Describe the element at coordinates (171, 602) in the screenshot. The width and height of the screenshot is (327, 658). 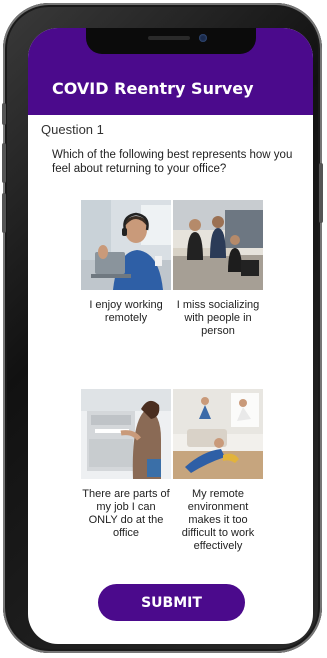
I see `submit-button: SUBMIT` at that location.